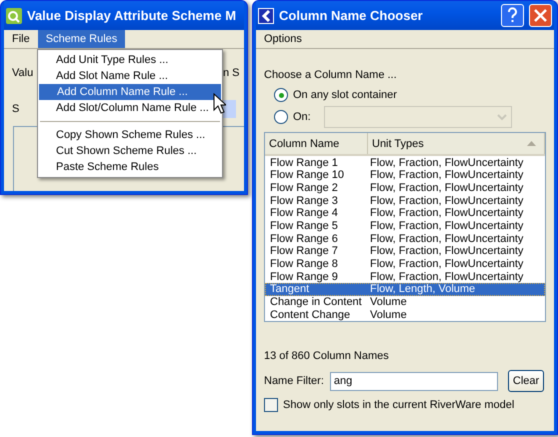  I want to click on table-row: Flow Range 1 Flow, Fraction, FlowUncertainty, so click(405, 163).